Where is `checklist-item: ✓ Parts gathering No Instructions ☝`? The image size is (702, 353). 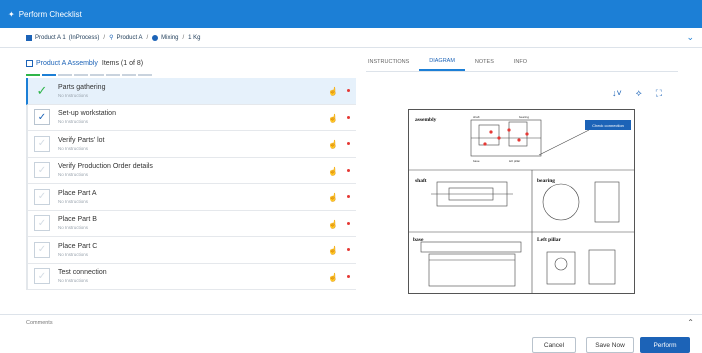 checklist-item: ✓ Parts gathering No Instructions ☝ is located at coordinates (191, 91).